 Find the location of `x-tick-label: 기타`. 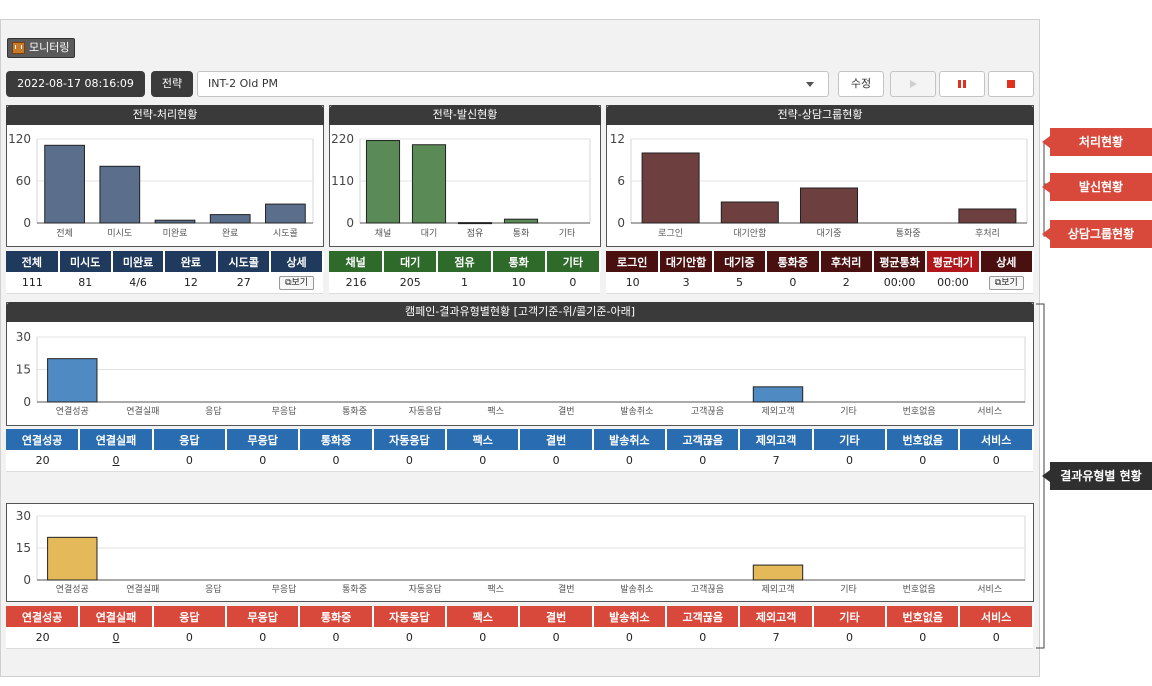

x-tick-label: 기타 is located at coordinates (848, 411).